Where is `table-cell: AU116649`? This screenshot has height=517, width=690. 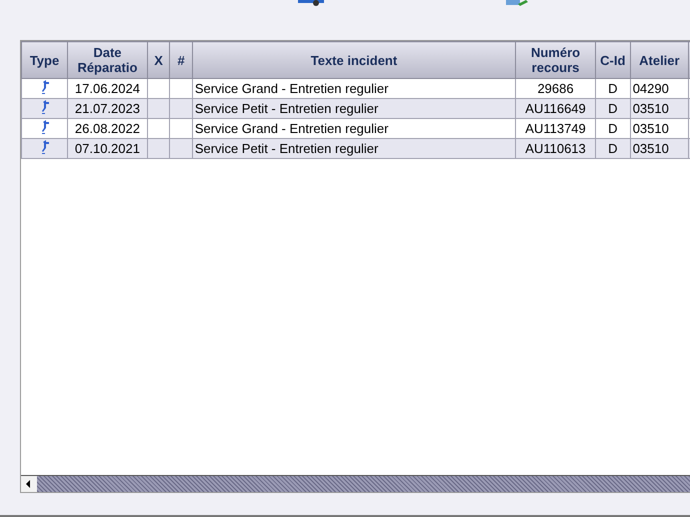 table-cell: AU116649 is located at coordinates (556, 108).